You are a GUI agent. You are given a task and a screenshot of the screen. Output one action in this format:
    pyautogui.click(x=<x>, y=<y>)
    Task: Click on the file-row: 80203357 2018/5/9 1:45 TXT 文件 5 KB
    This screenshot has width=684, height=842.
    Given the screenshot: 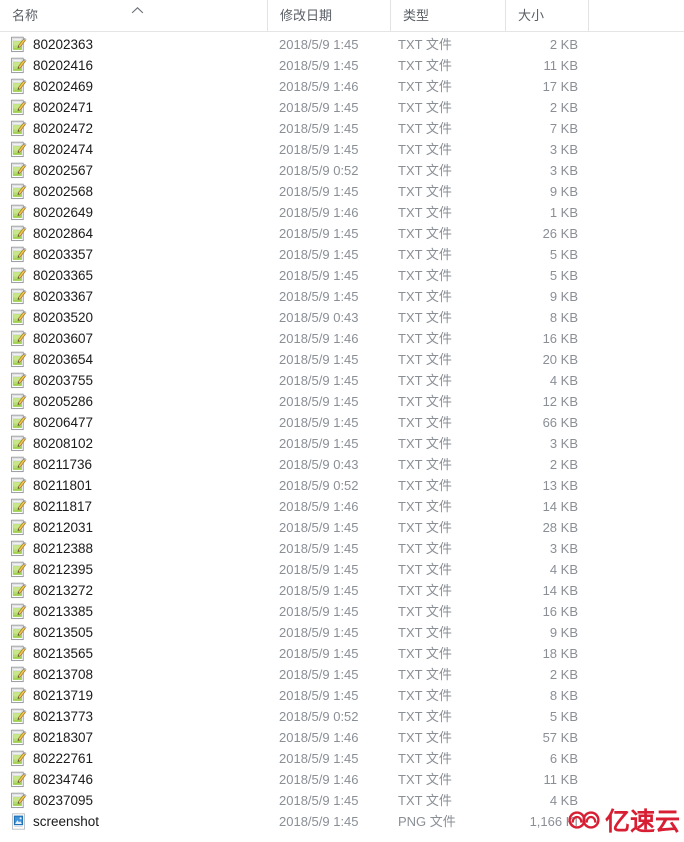 What is the action you would take?
    pyautogui.click(x=342, y=254)
    